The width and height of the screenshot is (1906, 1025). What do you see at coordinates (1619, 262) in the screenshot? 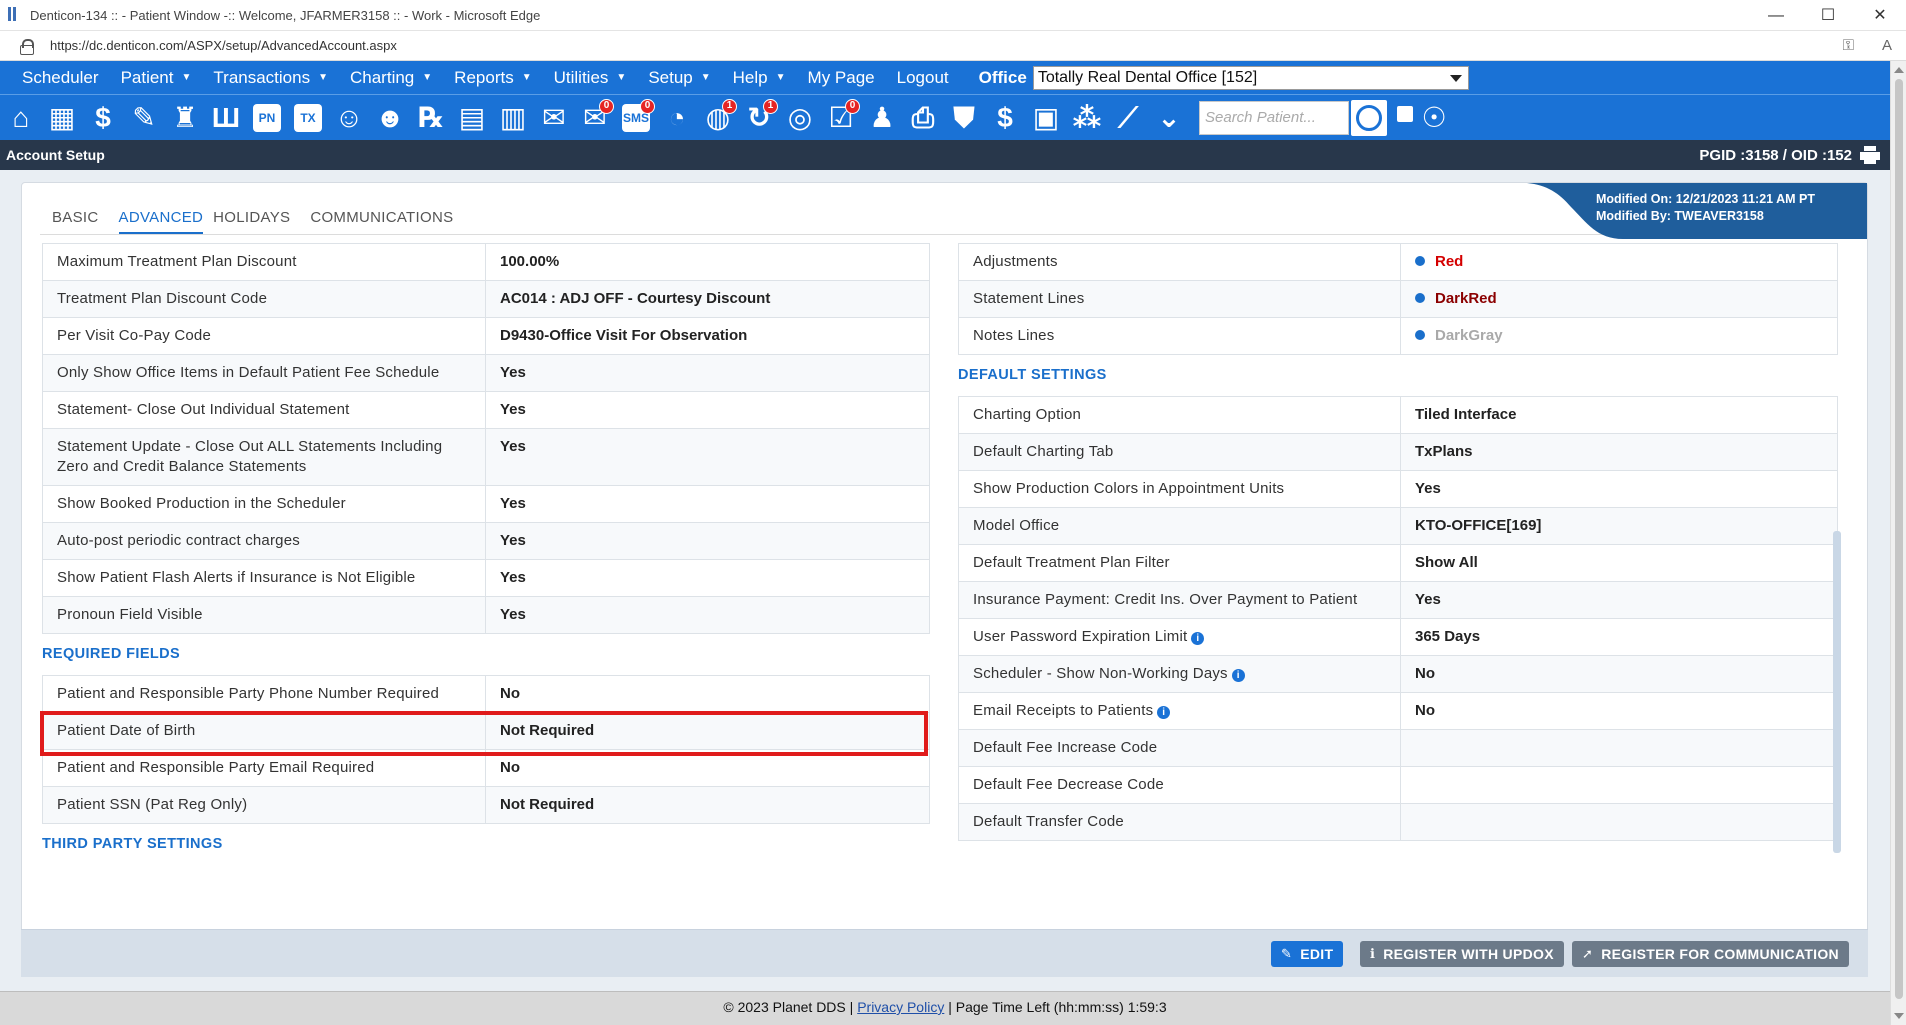
I see `setting-value: Red` at bounding box center [1619, 262].